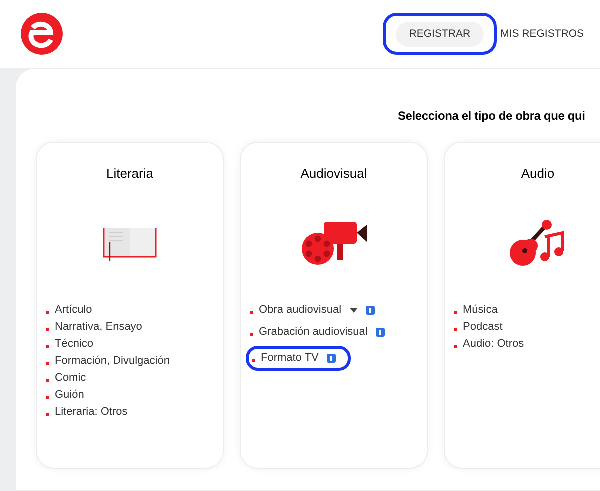 The height and width of the screenshot is (491, 600). What do you see at coordinates (480, 310) in the screenshot?
I see `category-link: Música` at bounding box center [480, 310].